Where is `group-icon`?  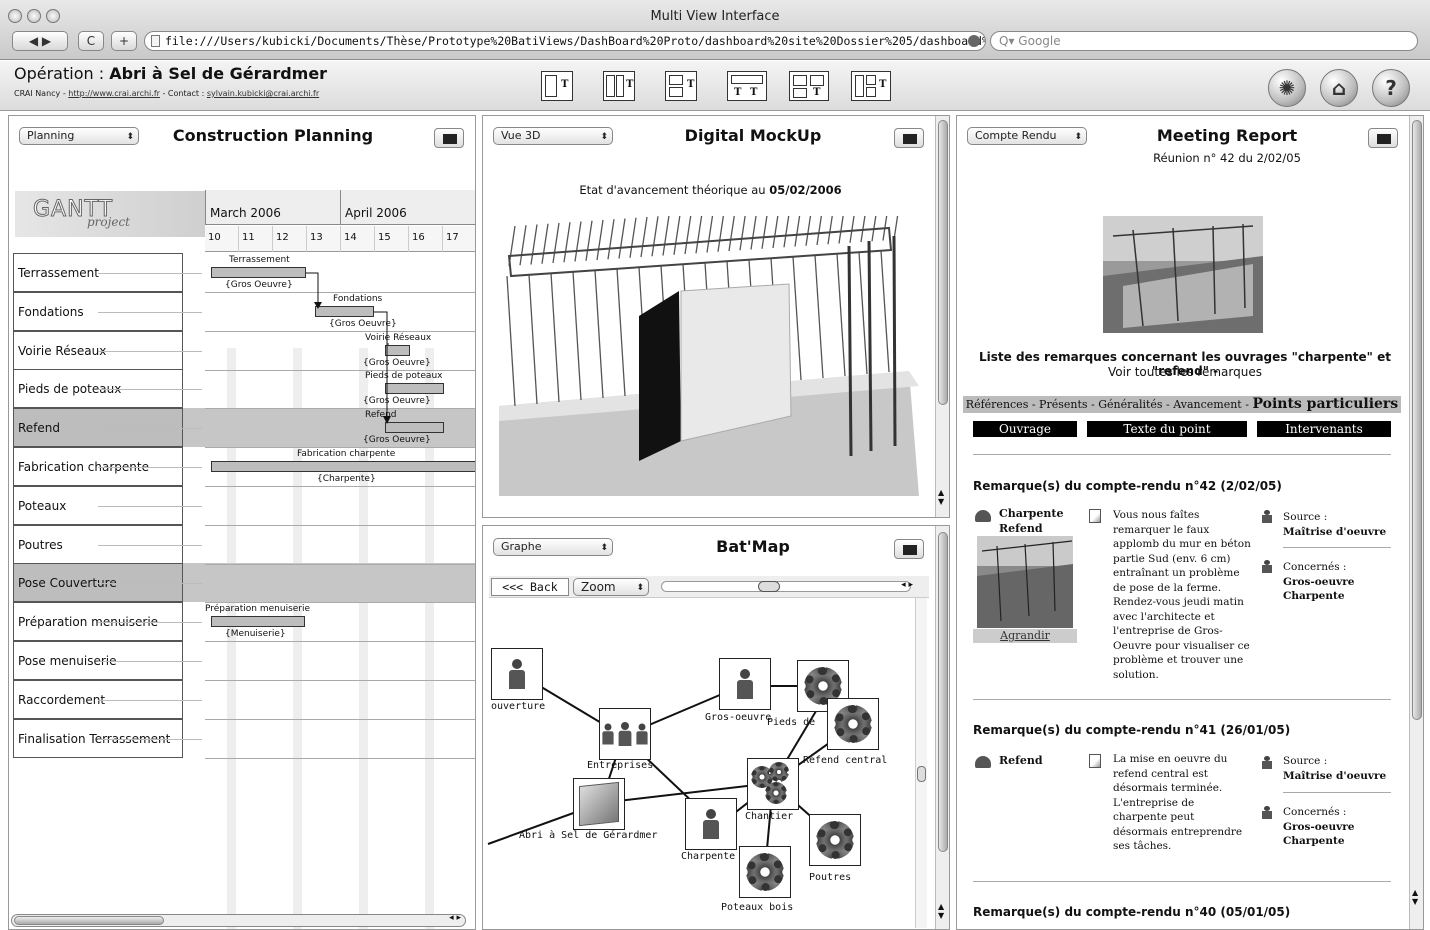
group-icon is located at coordinates (625, 734).